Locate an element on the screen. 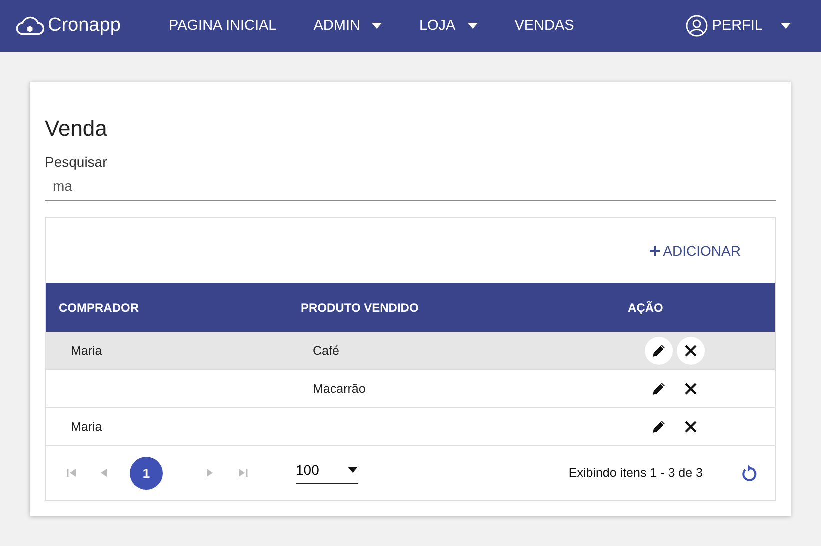 The width and height of the screenshot is (821, 546). table-row: Macarrão is located at coordinates (410, 389).